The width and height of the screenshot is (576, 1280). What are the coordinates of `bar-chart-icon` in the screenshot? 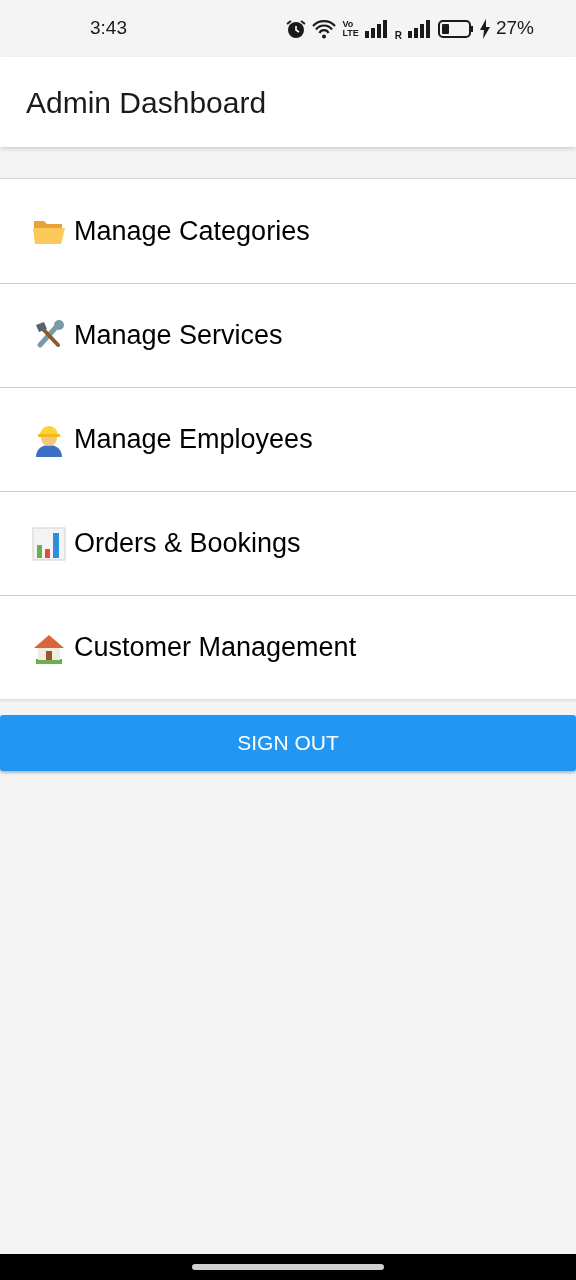 It's located at (49, 543).